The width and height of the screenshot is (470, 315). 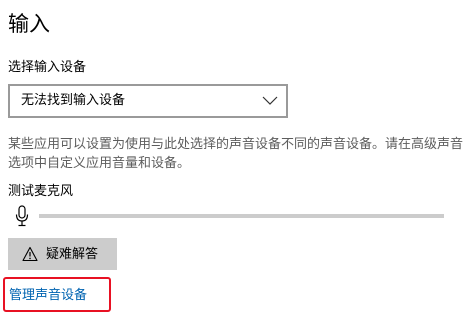 What do you see at coordinates (270, 100) in the screenshot?
I see `chevron-down-icon` at bounding box center [270, 100].